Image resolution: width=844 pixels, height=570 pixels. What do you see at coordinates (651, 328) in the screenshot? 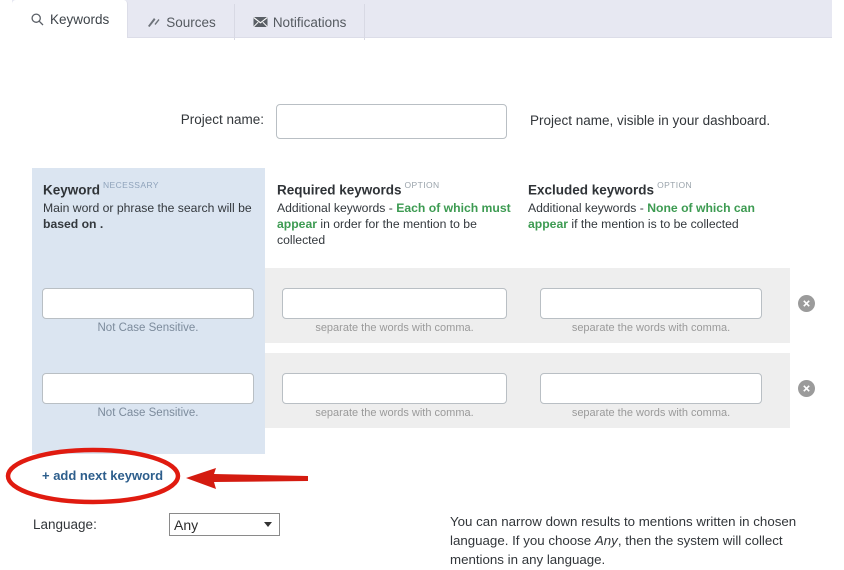
I see `excluded-hint-1: separate the words with comma.` at bounding box center [651, 328].